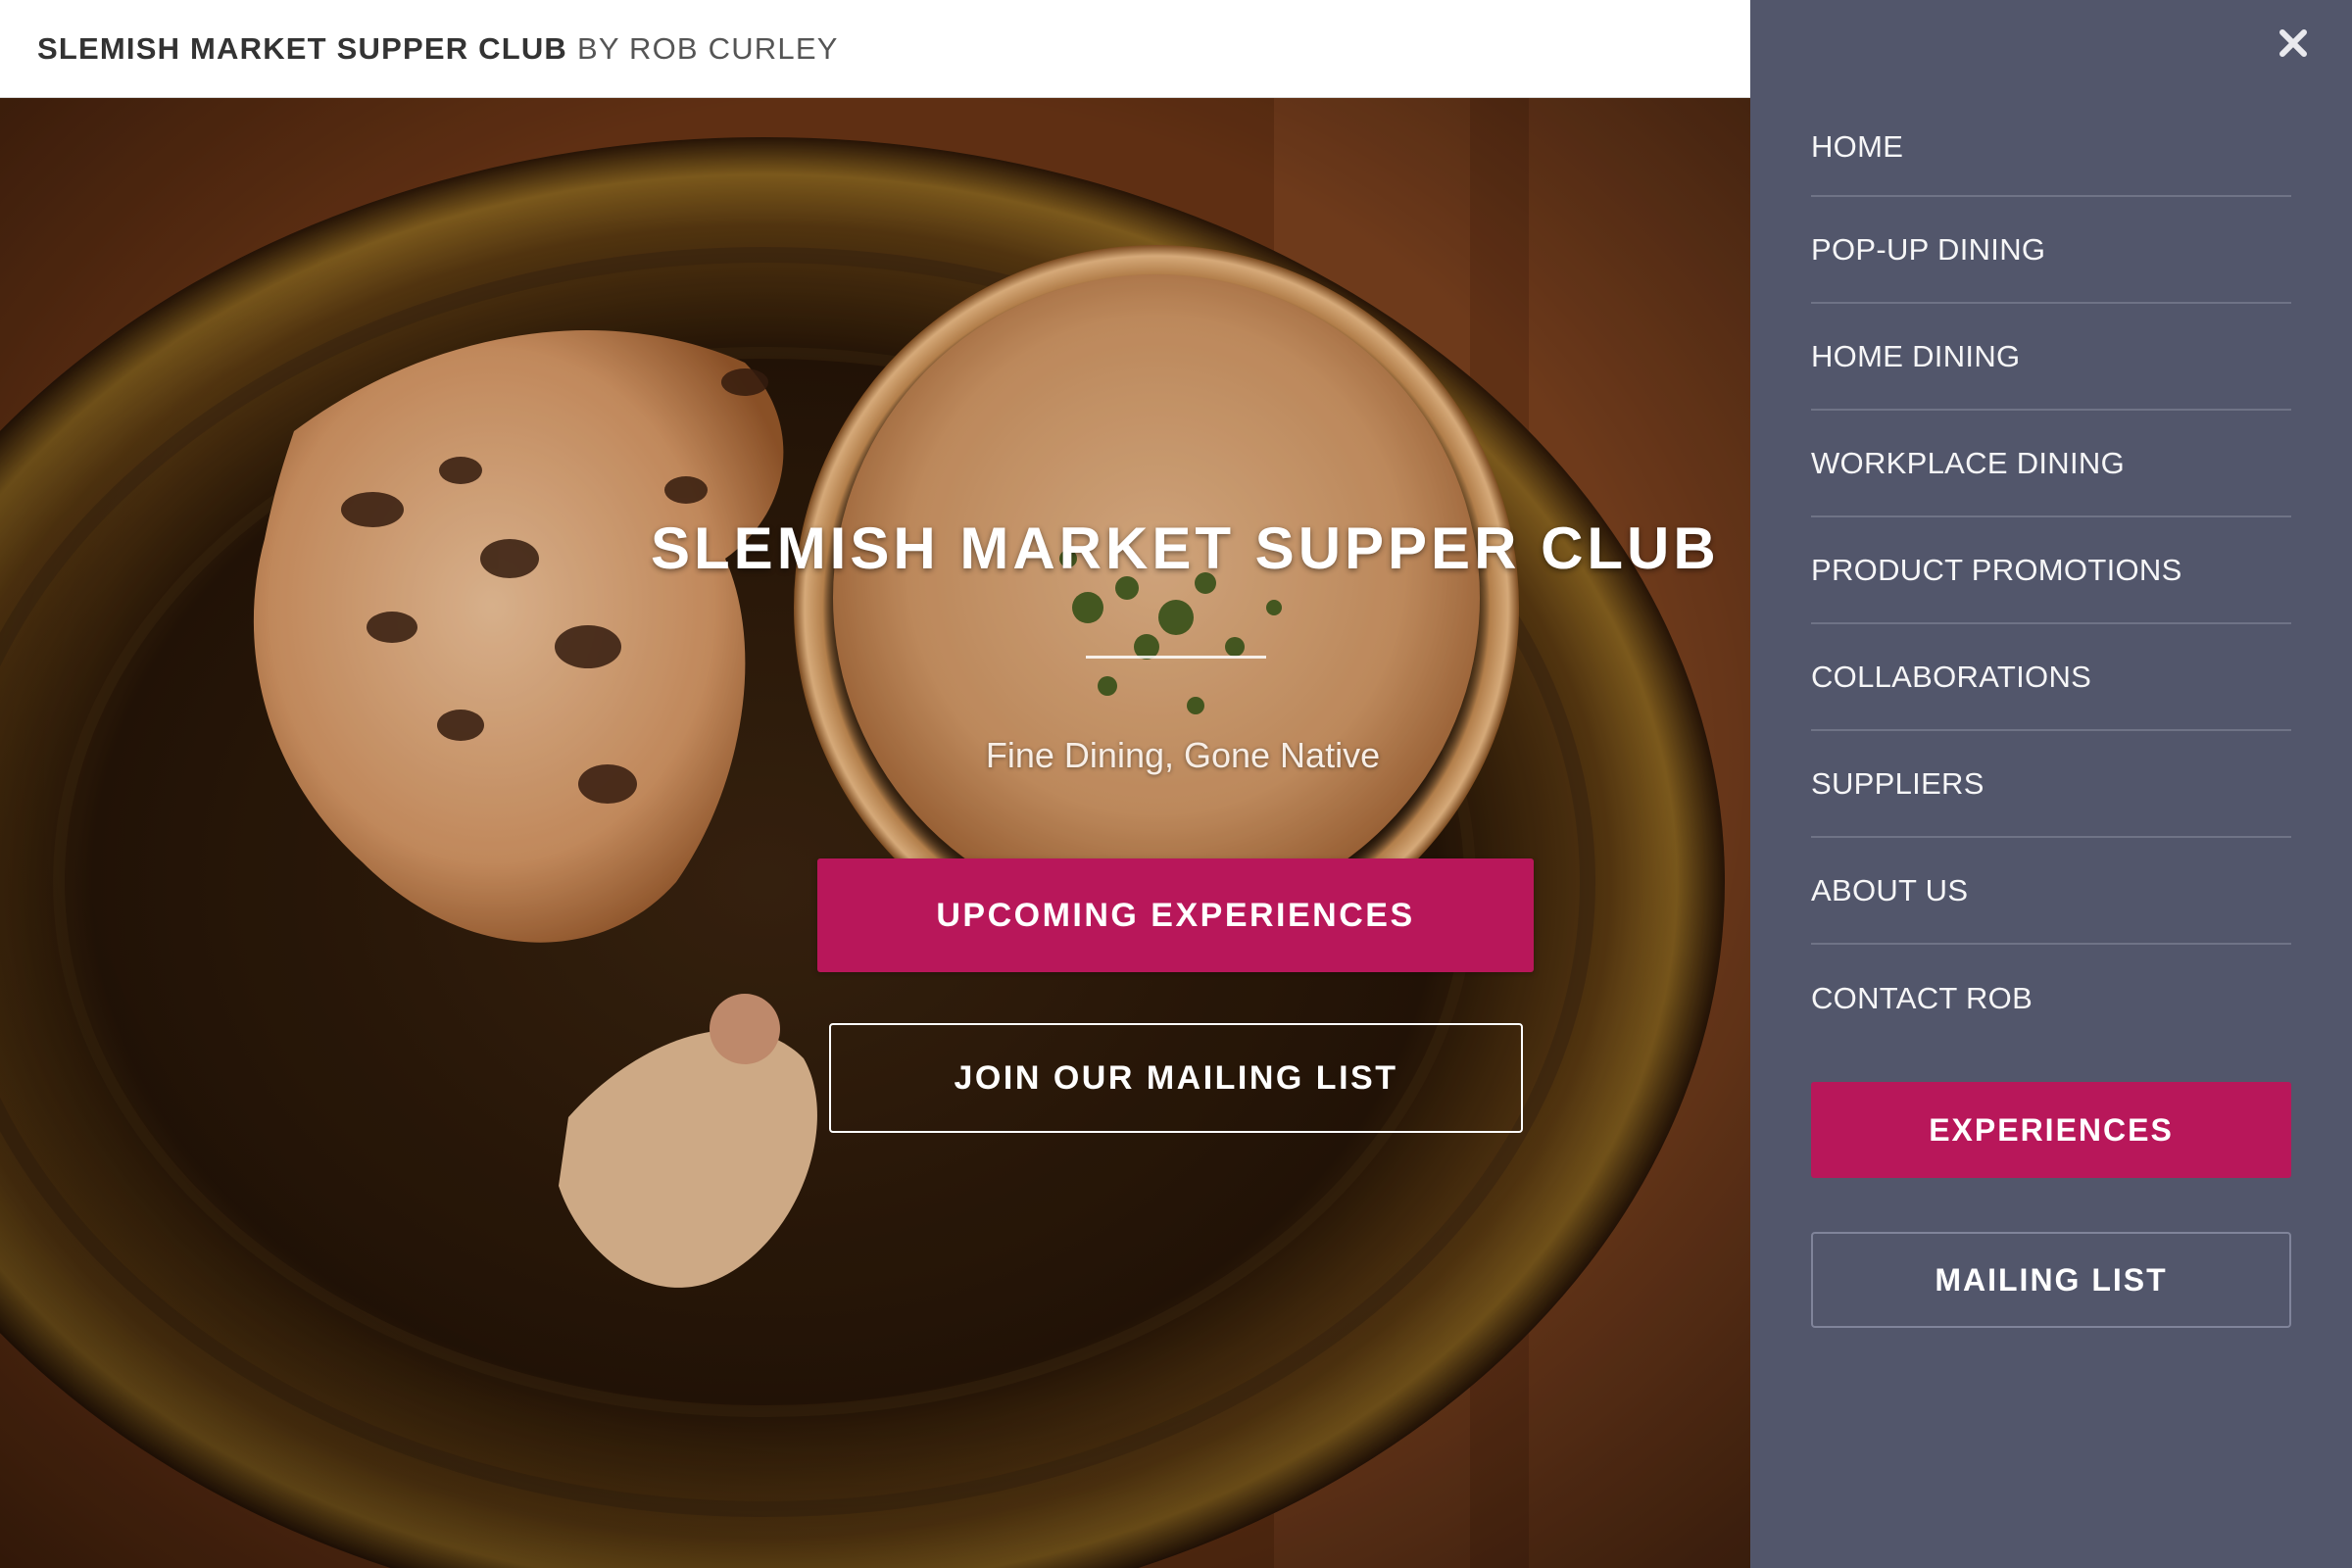  Describe the element at coordinates (1183, 755) in the screenshot. I see `hero-tagline: Fine Dining, Gone Native` at that location.